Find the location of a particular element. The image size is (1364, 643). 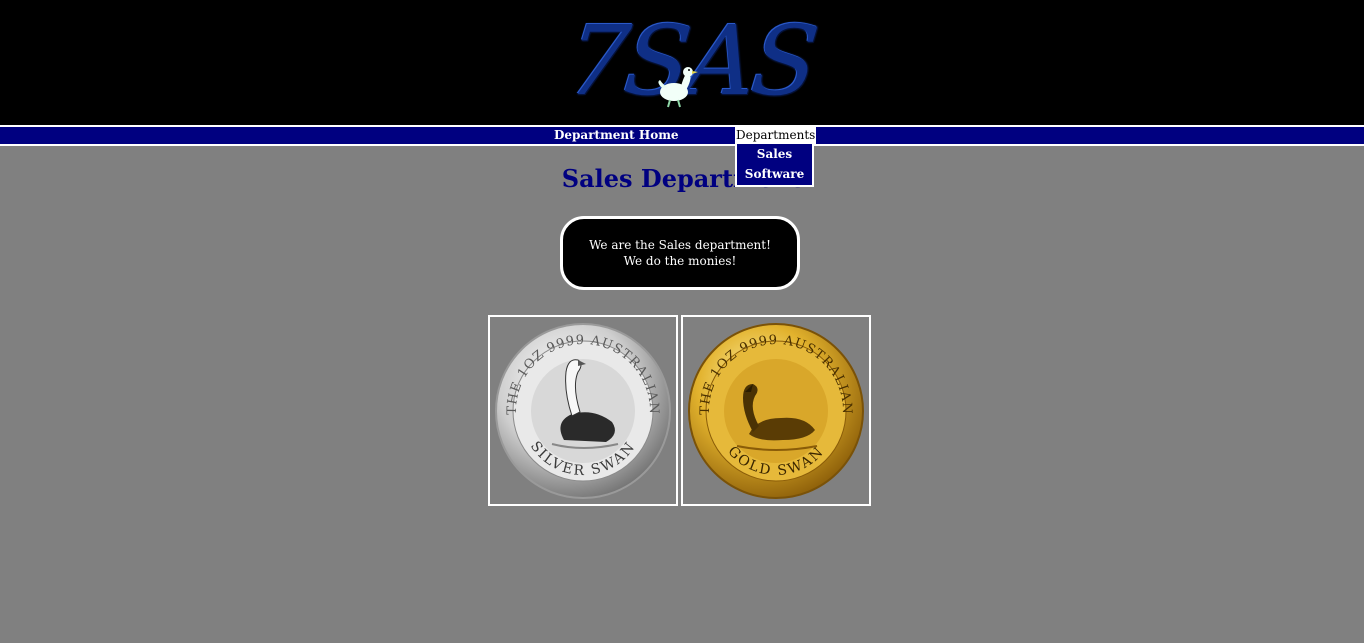

nav-departments: Departments is located at coordinates (776, 135).